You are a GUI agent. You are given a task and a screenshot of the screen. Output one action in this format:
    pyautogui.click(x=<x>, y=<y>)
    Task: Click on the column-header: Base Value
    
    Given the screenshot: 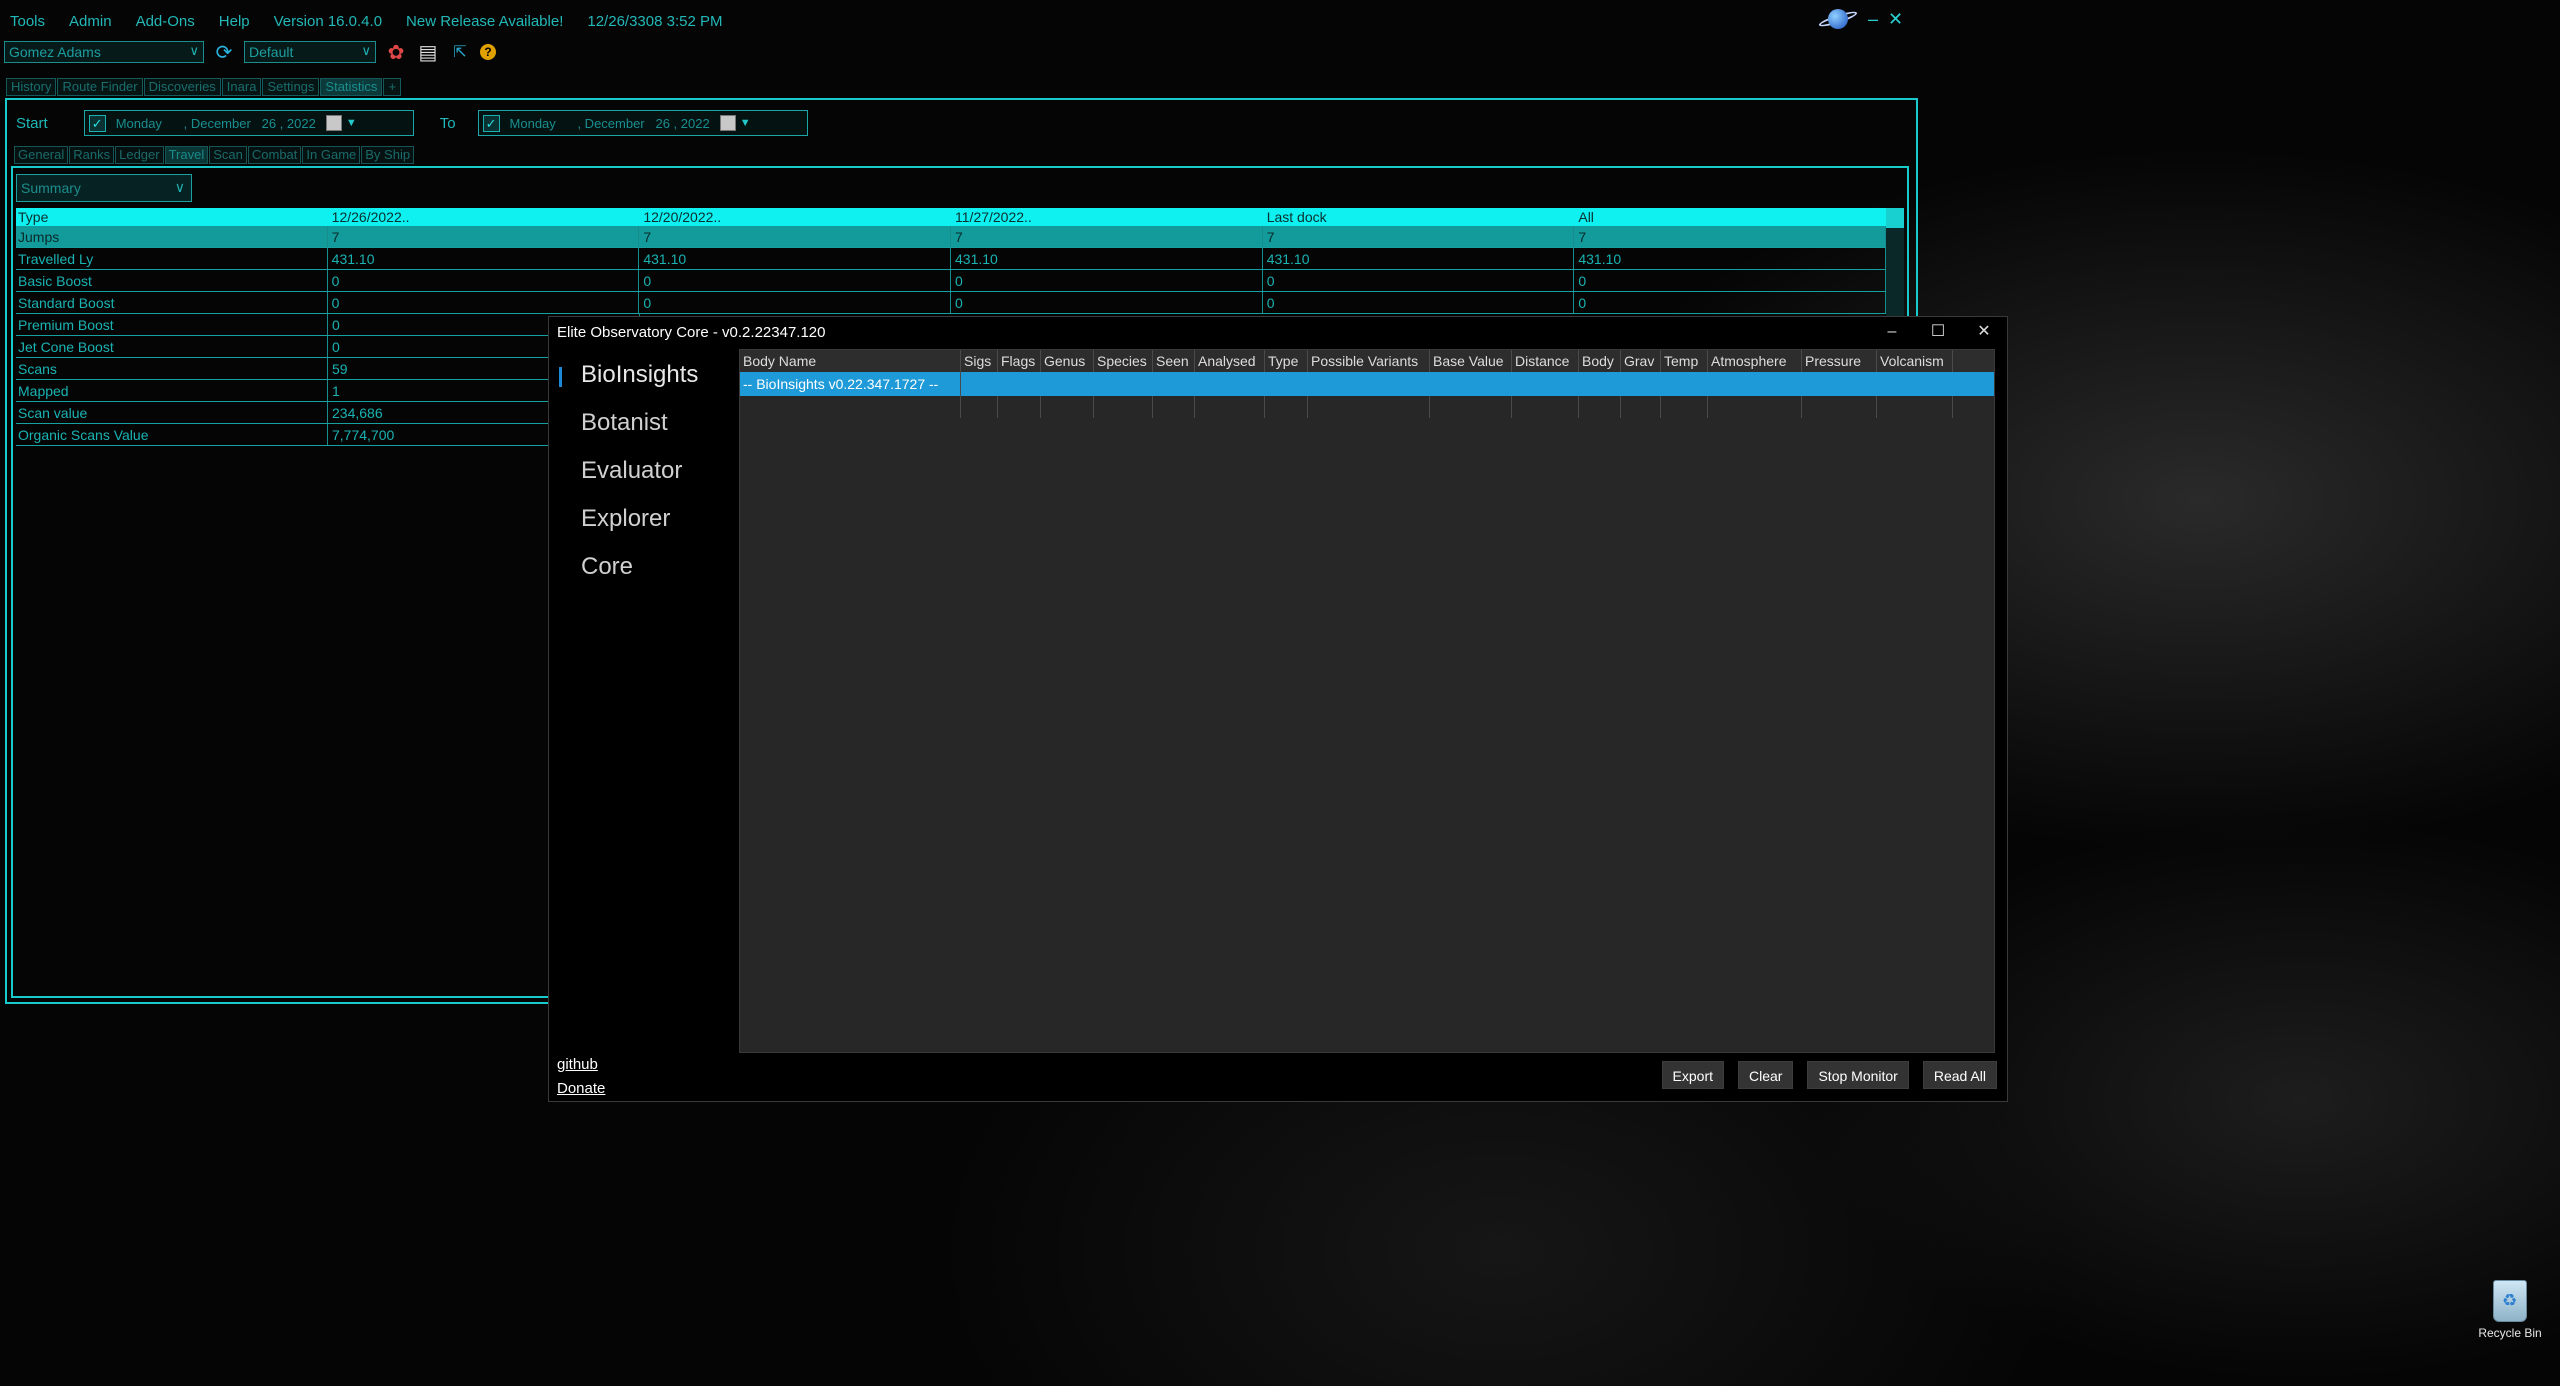 What is the action you would take?
    pyautogui.click(x=1471, y=361)
    